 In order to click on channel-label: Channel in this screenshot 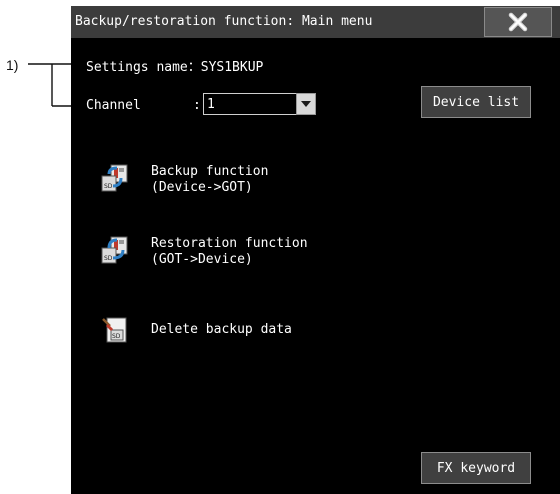, I will do `click(113, 105)`.